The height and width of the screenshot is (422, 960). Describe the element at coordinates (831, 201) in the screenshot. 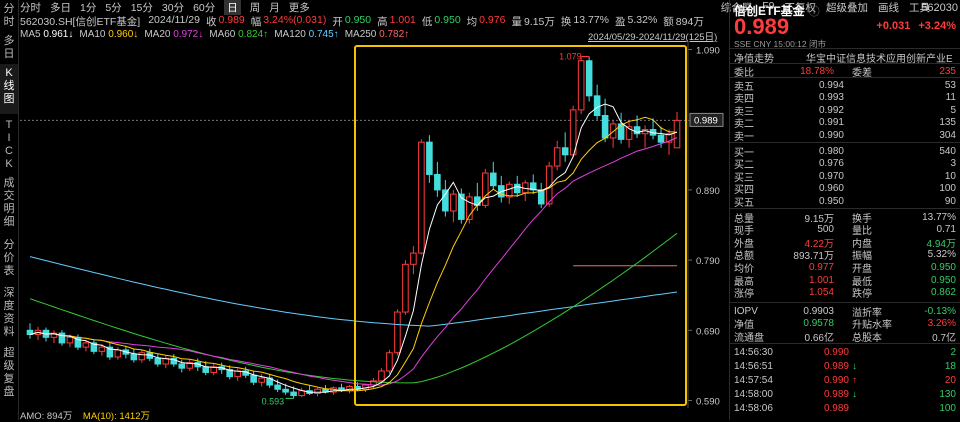

I see `bid-row-4-cell: 0.950` at that location.